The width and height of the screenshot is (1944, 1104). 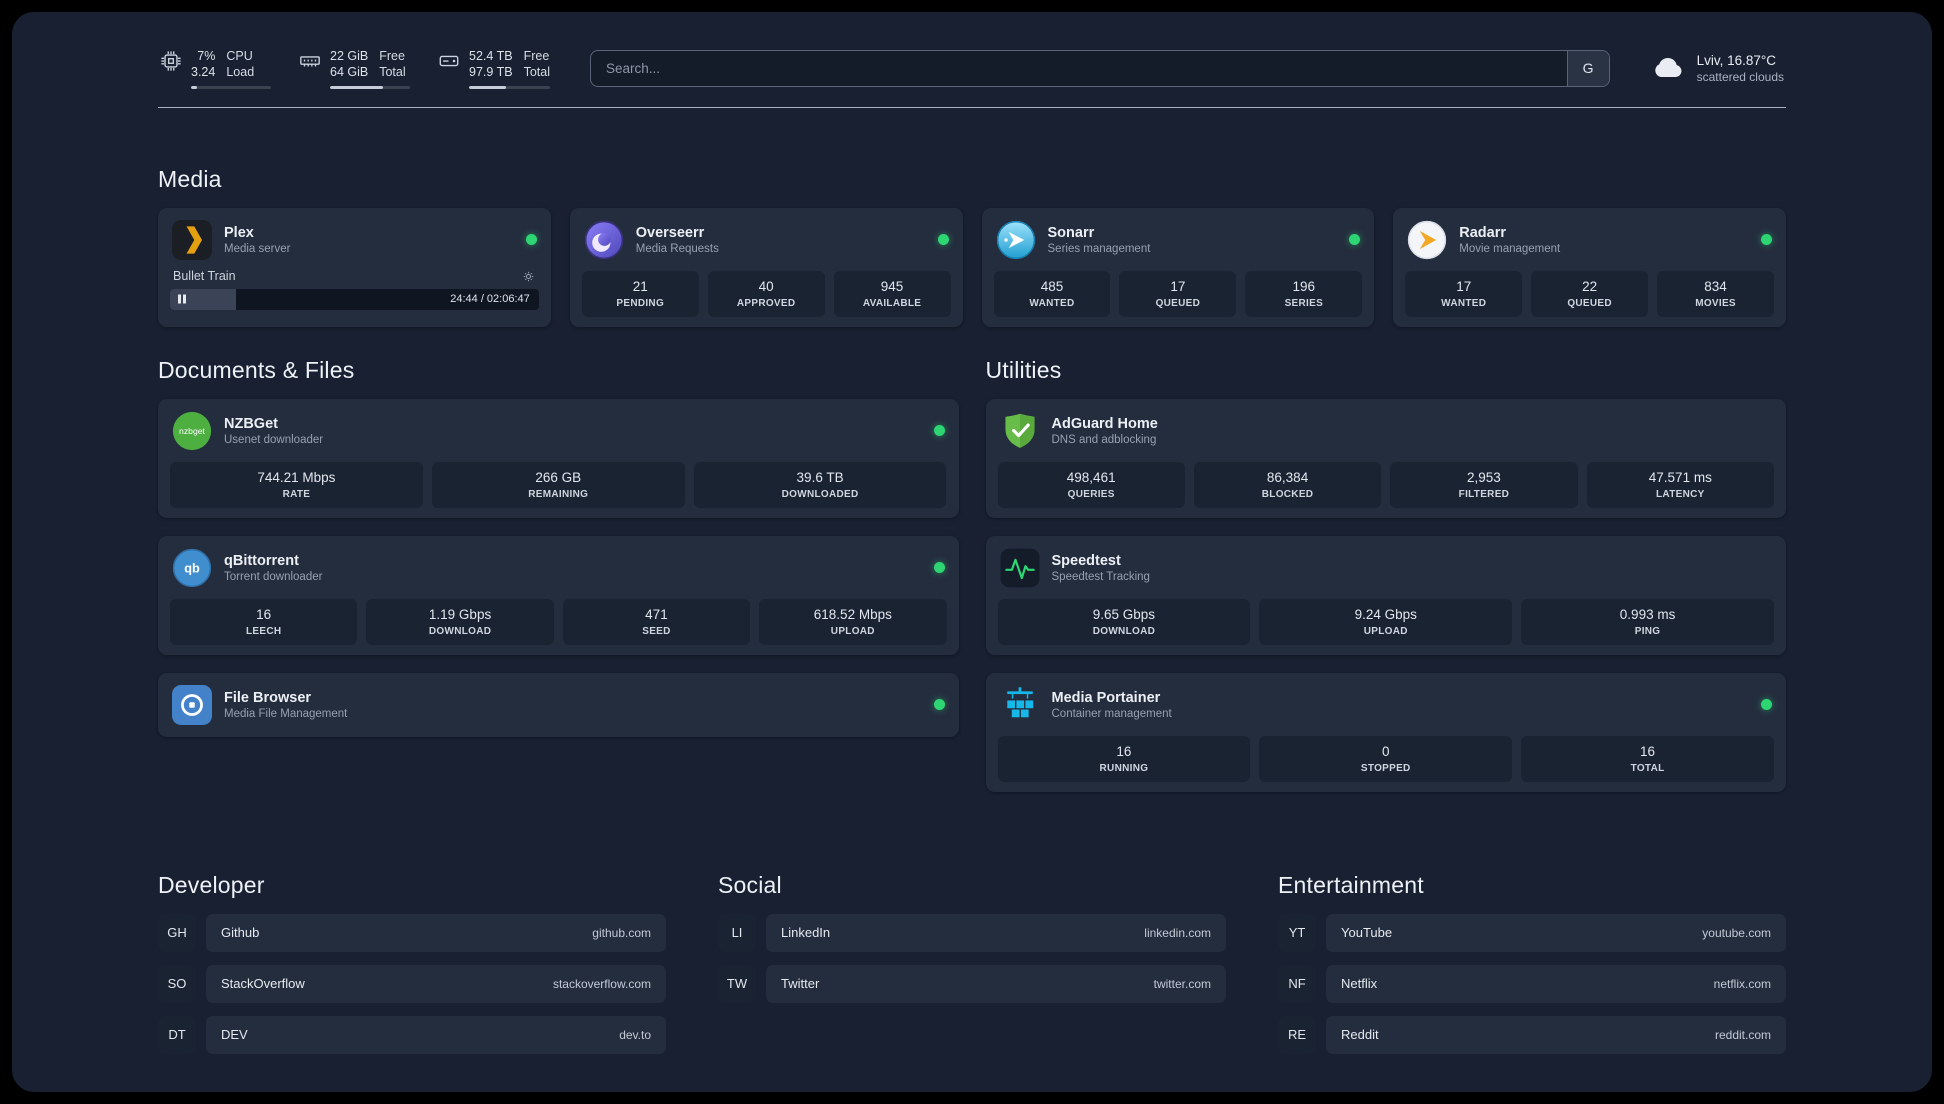 I want to click on stat-tile: 47.571 ms LATENCY, so click(x=1680, y=484).